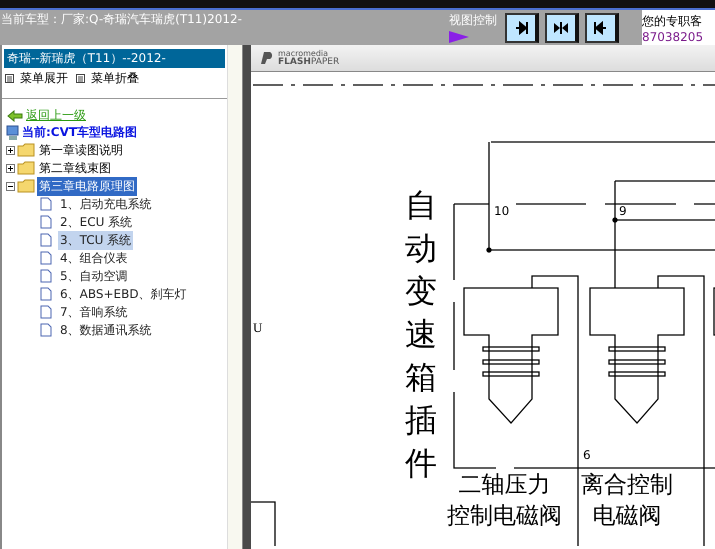 The height and width of the screenshot is (549, 715). What do you see at coordinates (504, 516) in the screenshot?
I see `solenoid-label: 控制电磁阀` at bounding box center [504, 516].